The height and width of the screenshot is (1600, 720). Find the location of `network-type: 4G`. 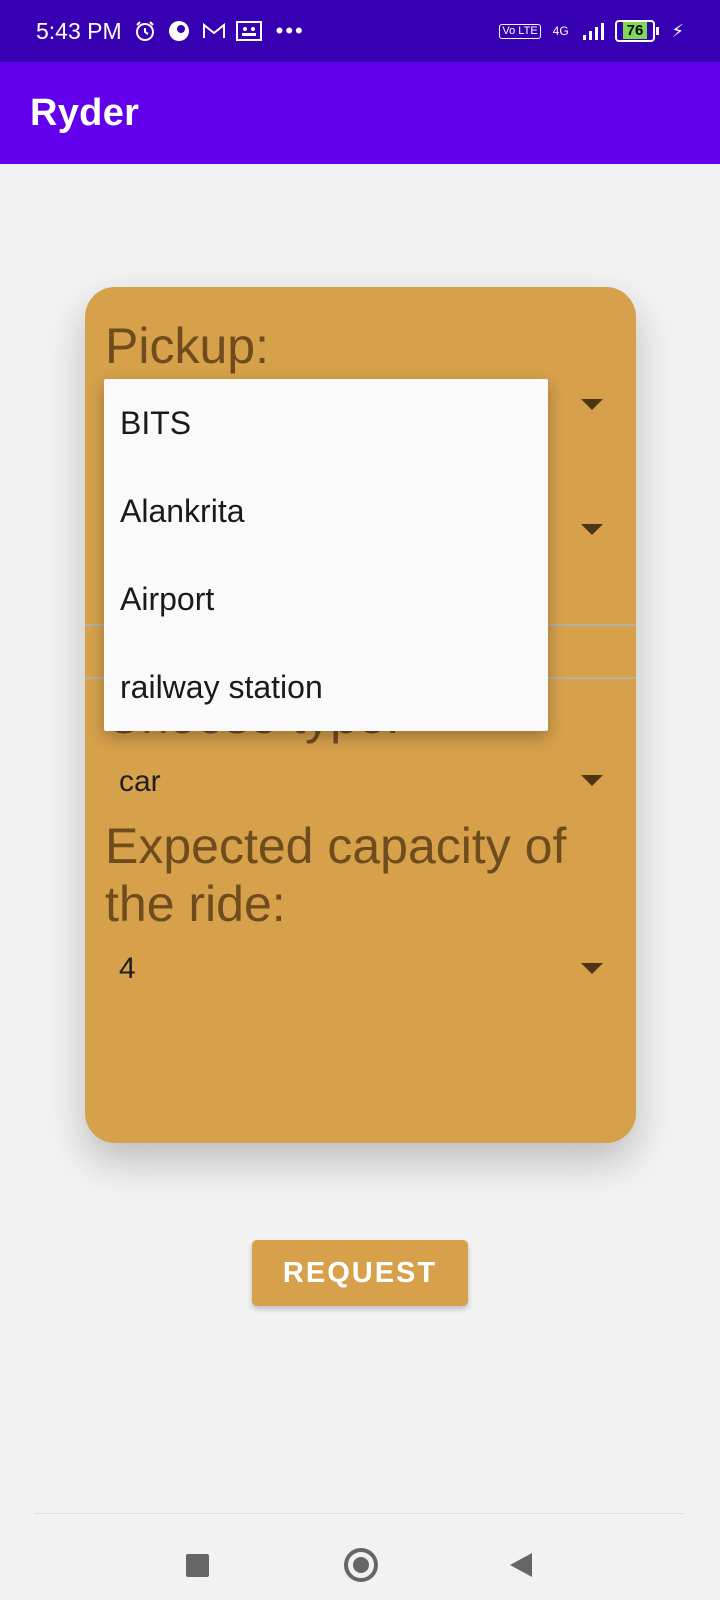

network-type: 4G is located at coordinates (560, 31).